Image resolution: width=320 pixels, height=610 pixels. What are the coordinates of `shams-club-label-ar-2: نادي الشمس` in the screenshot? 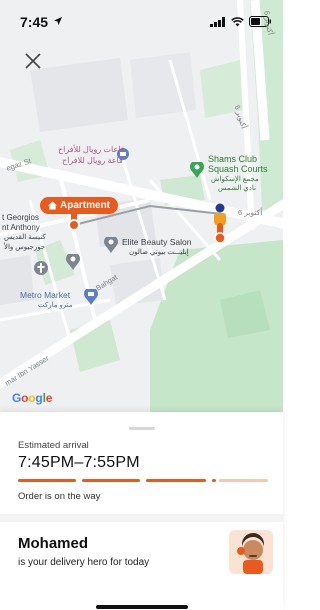 It's located at (237, 188).